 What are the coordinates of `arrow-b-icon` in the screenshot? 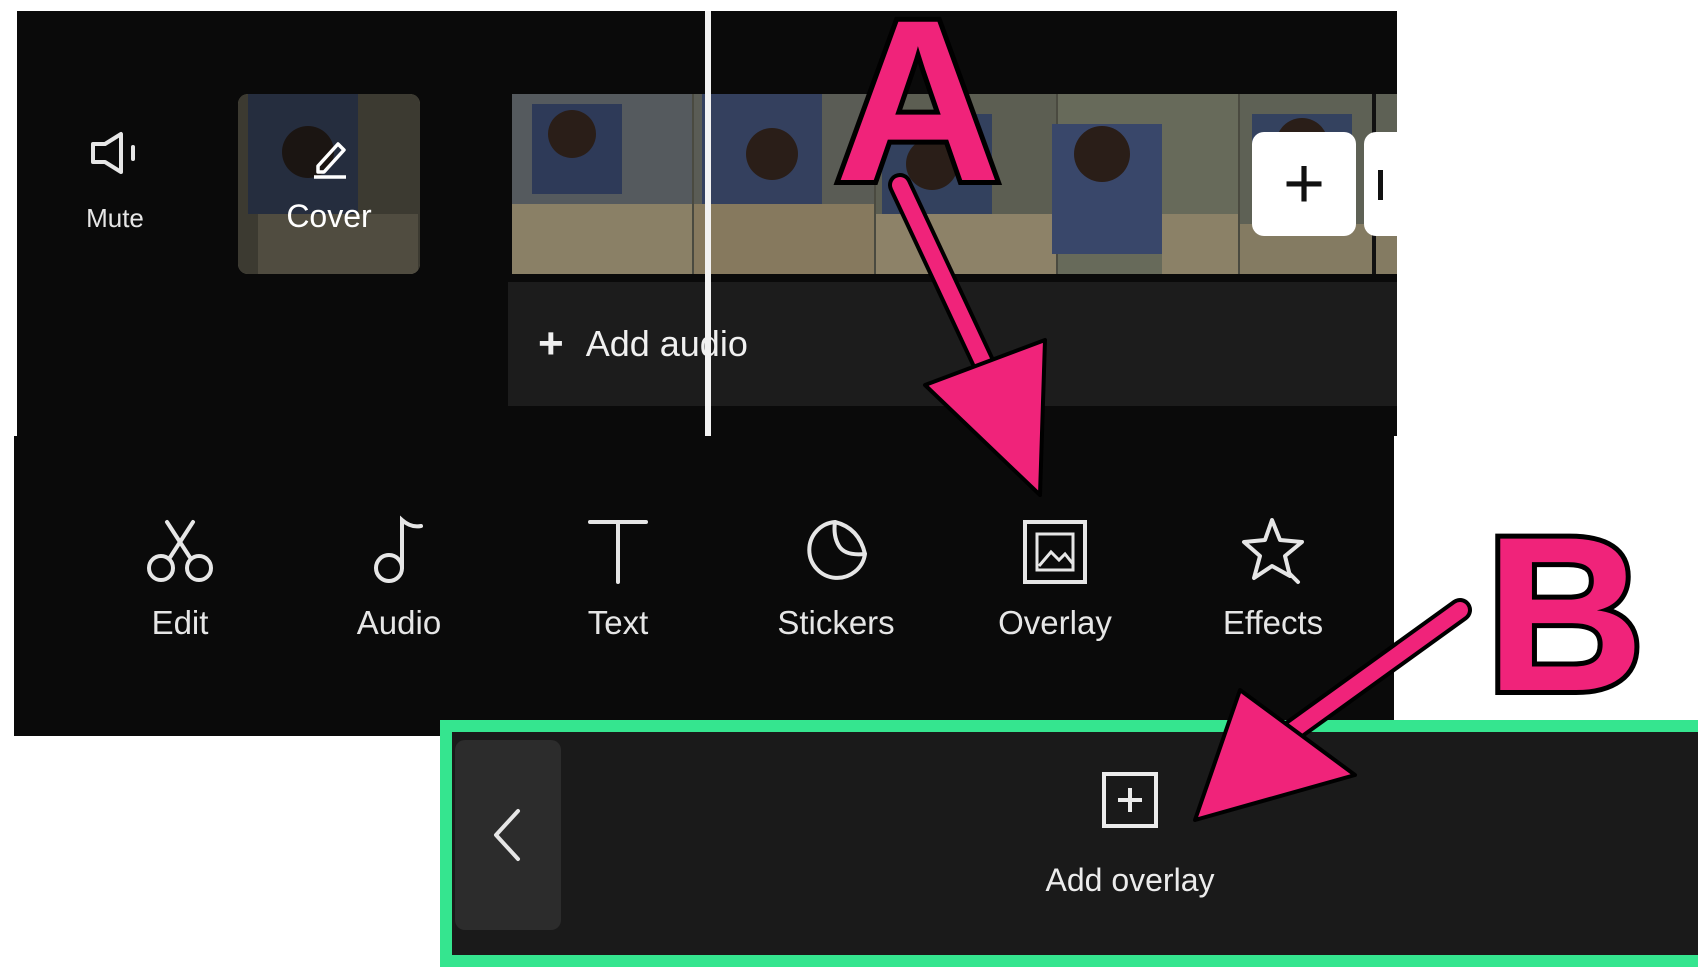 It's located at (1332, 710).